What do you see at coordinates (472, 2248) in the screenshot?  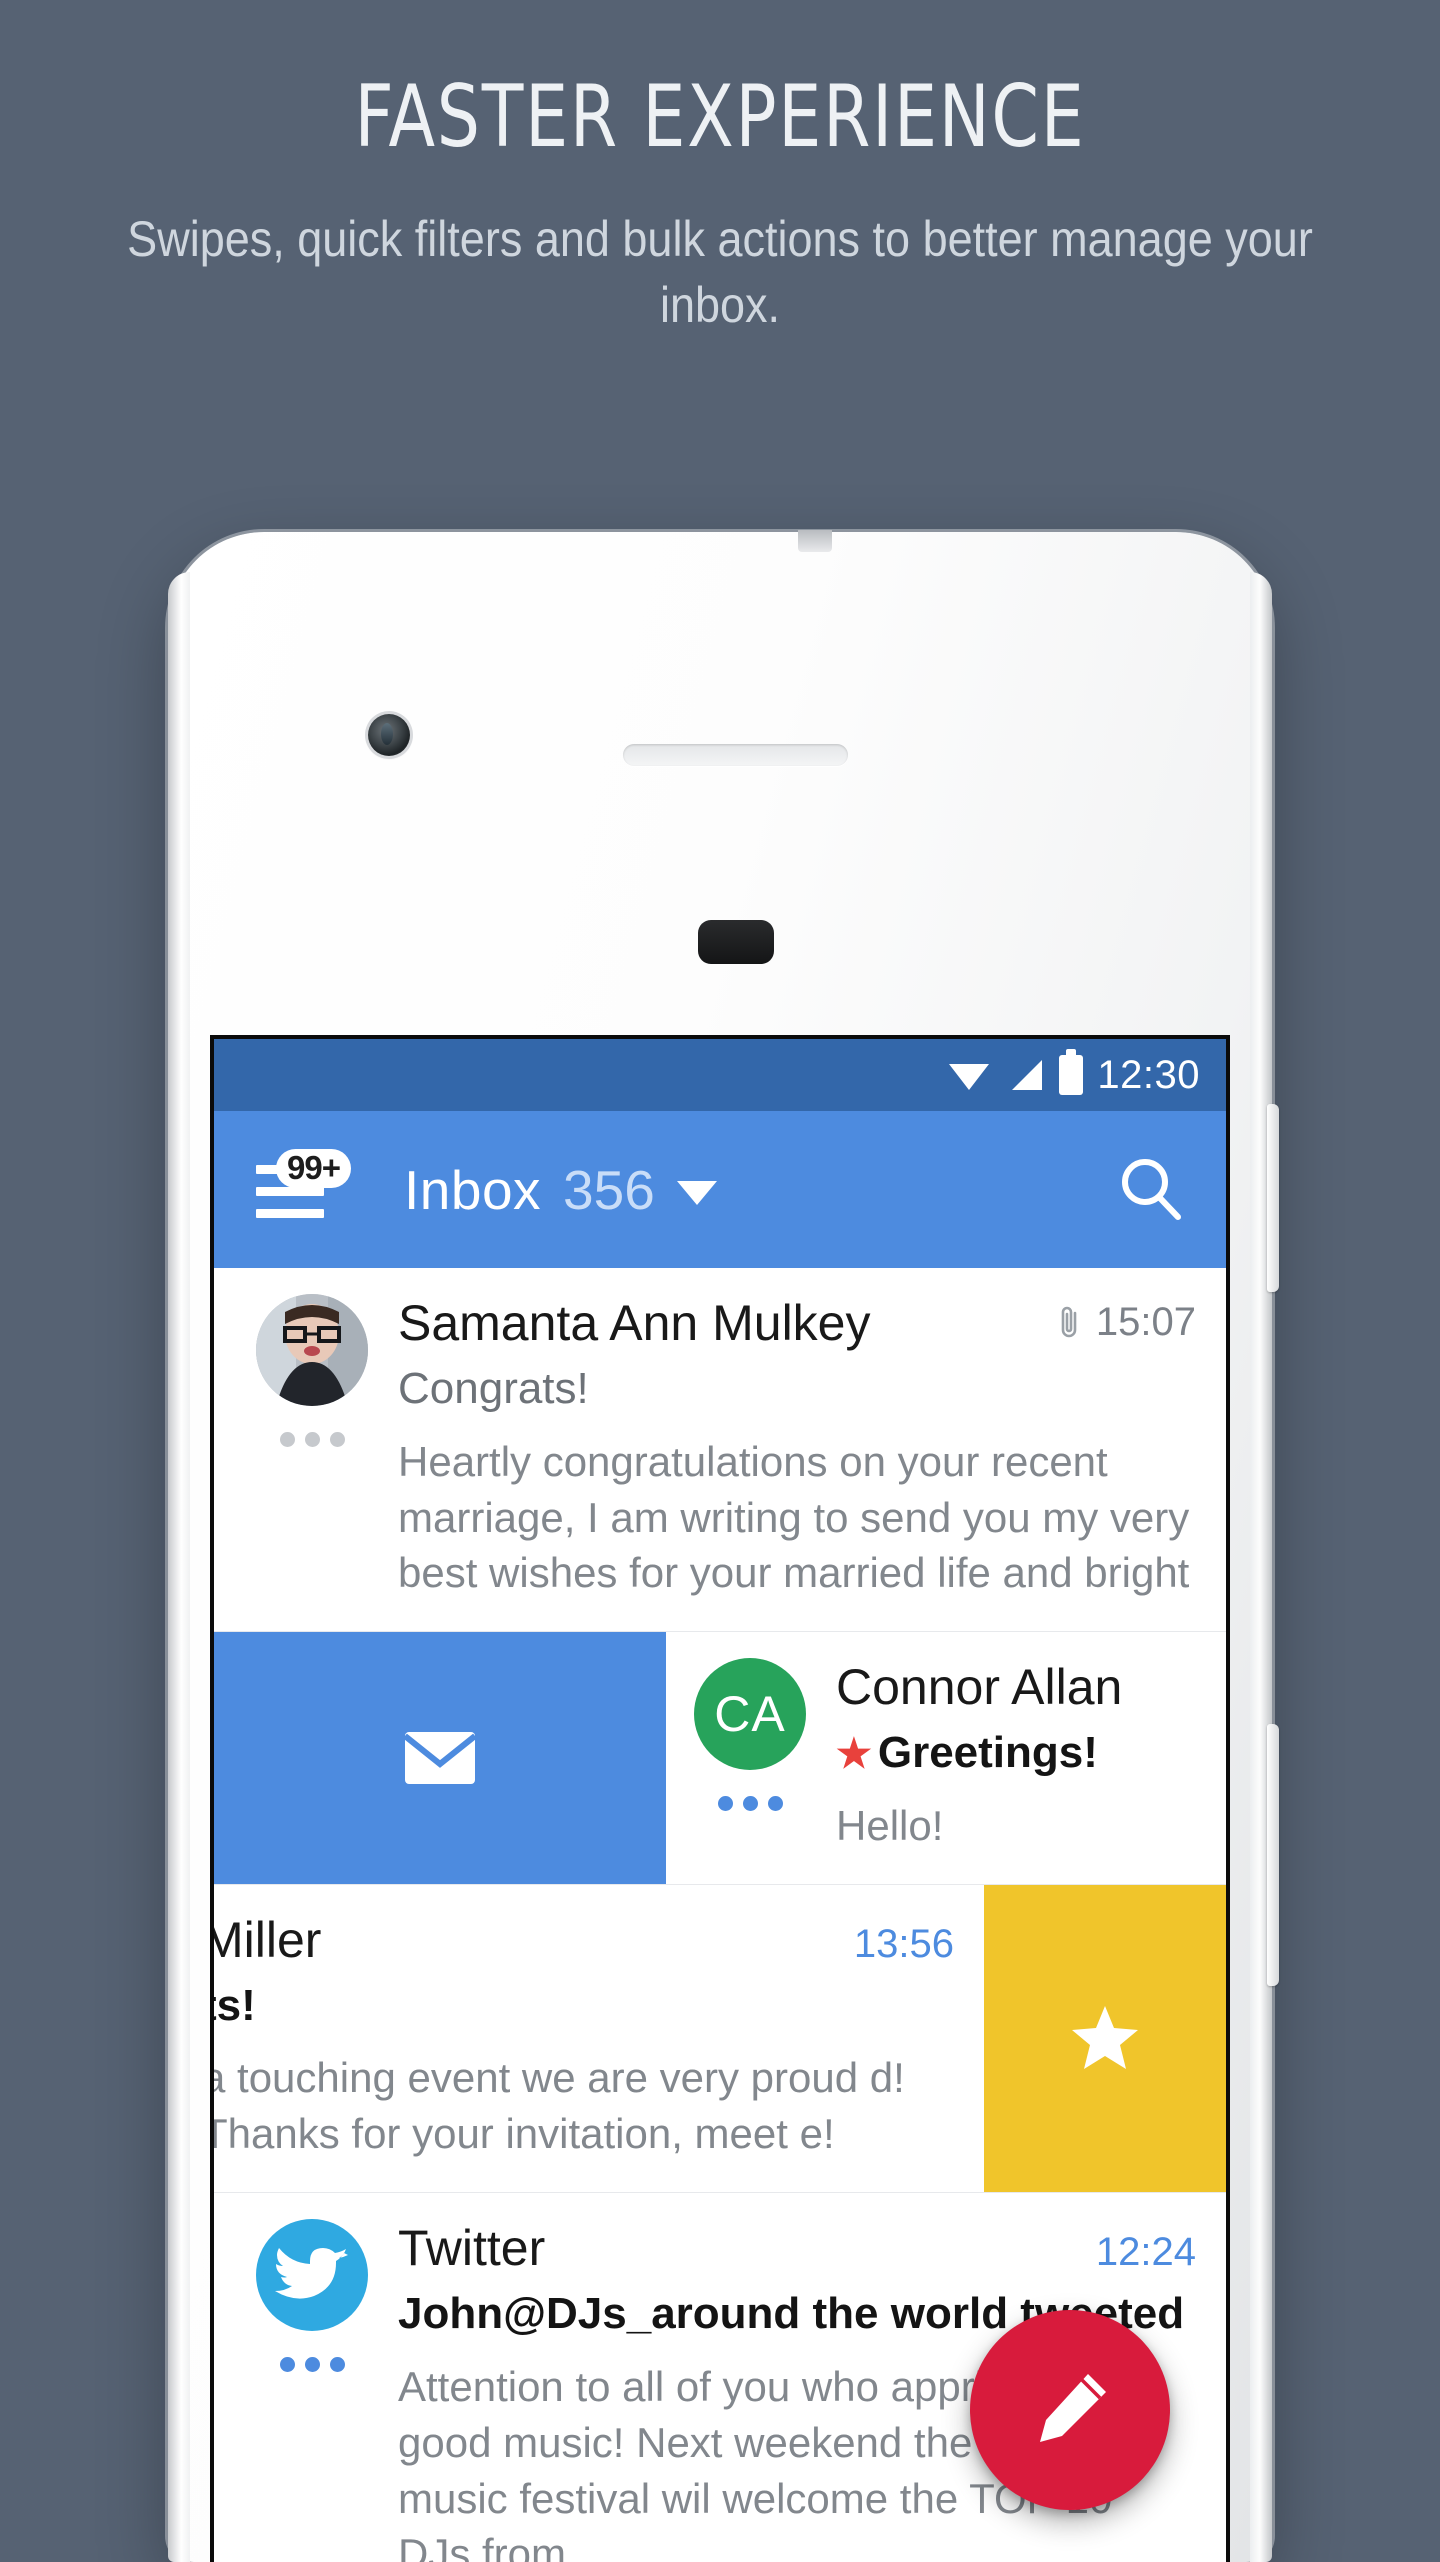 I see `email-sender: Twitter` at bounding box center [472, 2248].